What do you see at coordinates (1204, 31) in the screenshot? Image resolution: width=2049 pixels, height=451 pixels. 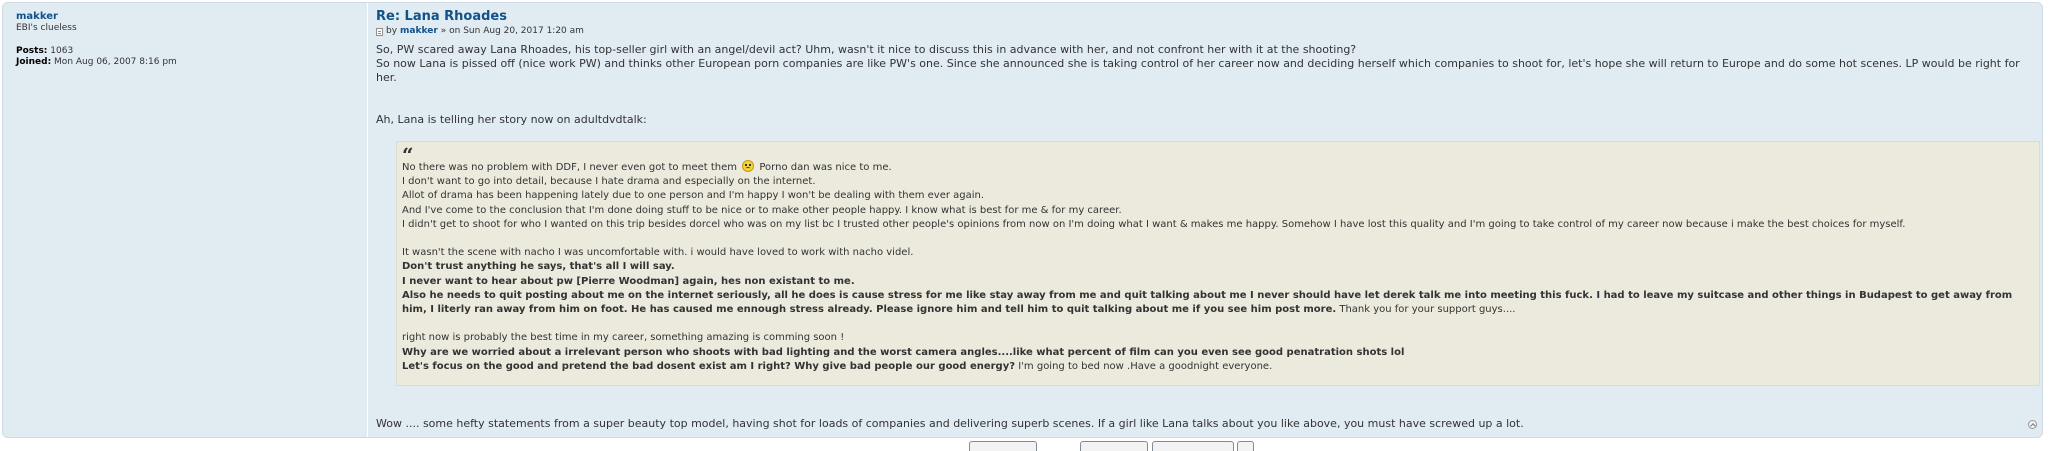 I see `post-meta: by makker » on Sun Aug 20, 2017 1:20 am` at bounding box center [1204, 31].